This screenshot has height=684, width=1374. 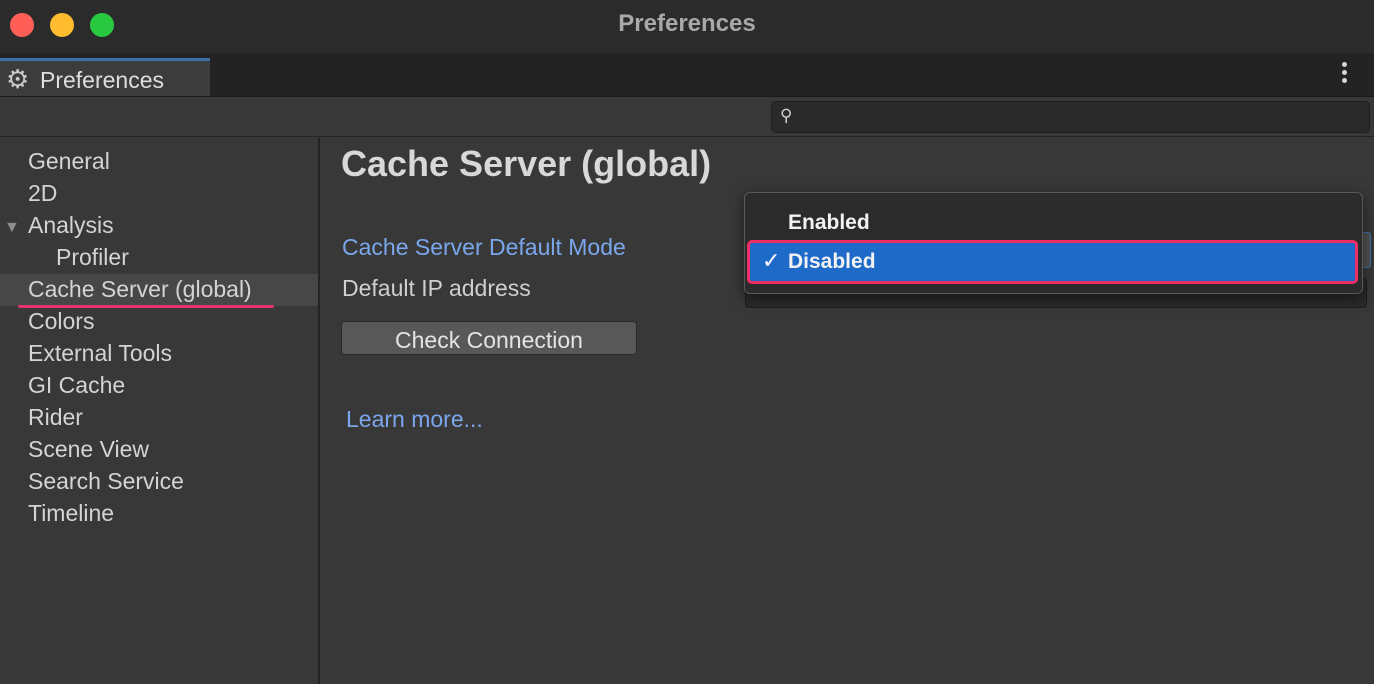 What do you see at coordinates (771, 260) in the screenshot?
I see `checkmark-icon: ✓` at bounding box center [771, 260].